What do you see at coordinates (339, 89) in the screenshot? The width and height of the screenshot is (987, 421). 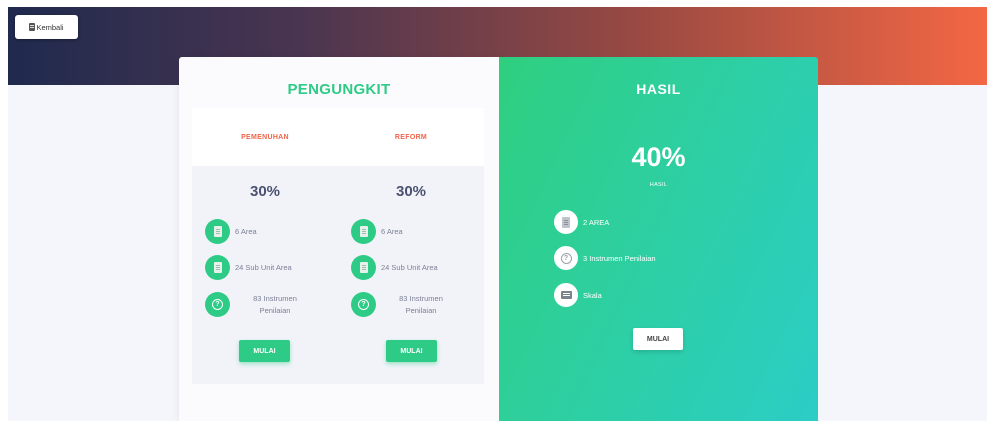 I see `pengungkit-title: PENGUNGKIT` at bounding box center [339, 89].